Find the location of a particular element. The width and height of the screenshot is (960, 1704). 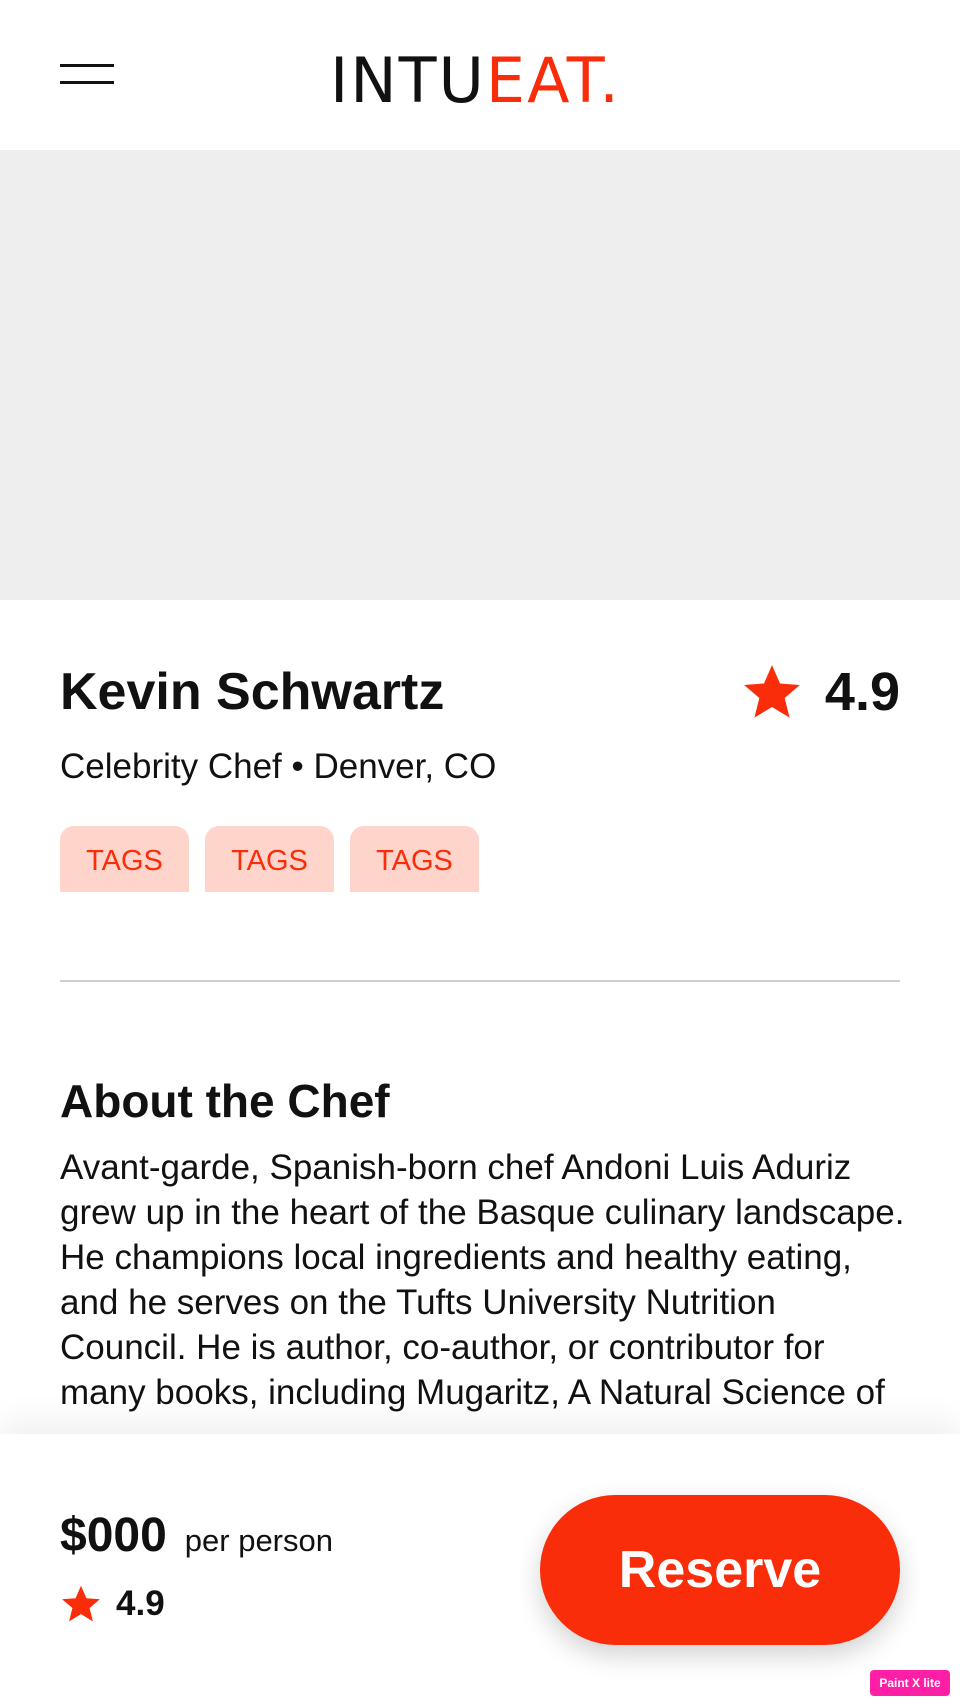

chef-rating-value: 4.9 is located at coordinates (862, 692).